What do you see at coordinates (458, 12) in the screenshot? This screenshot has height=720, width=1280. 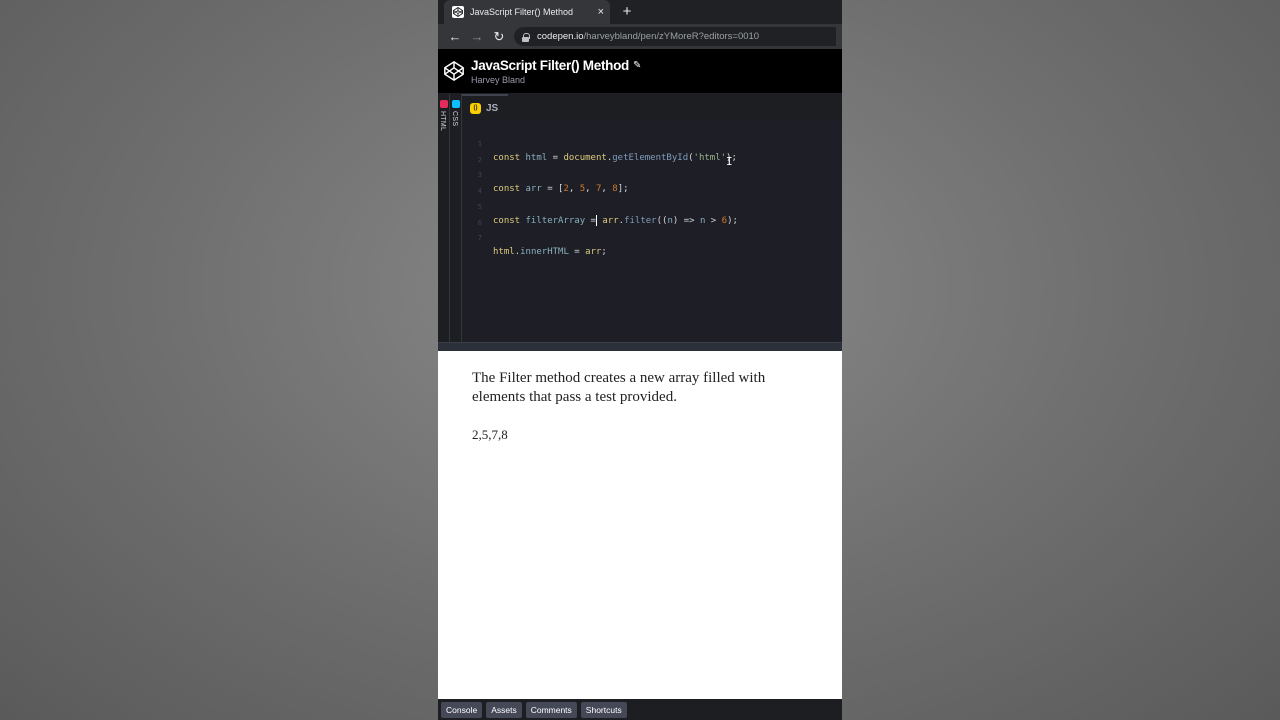 I see `codepen-favicon-icon` at bounding box center [458, 12].